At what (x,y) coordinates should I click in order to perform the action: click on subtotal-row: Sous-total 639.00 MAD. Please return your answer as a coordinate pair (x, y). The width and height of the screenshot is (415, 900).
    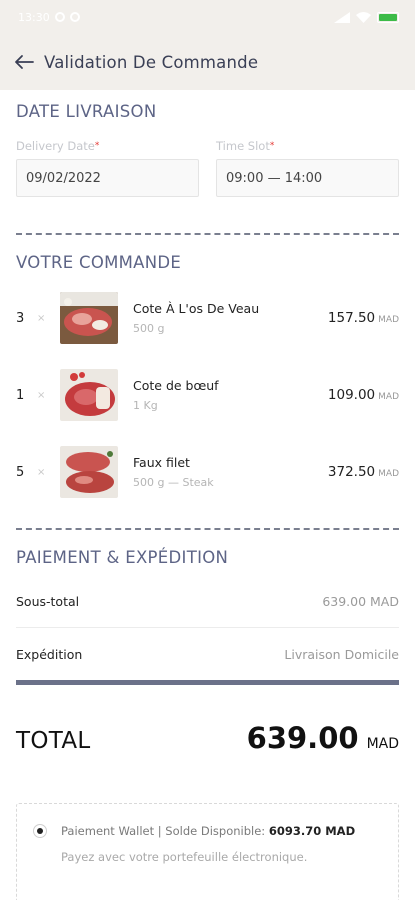
    Looking at the image, I should click on (207, 601).